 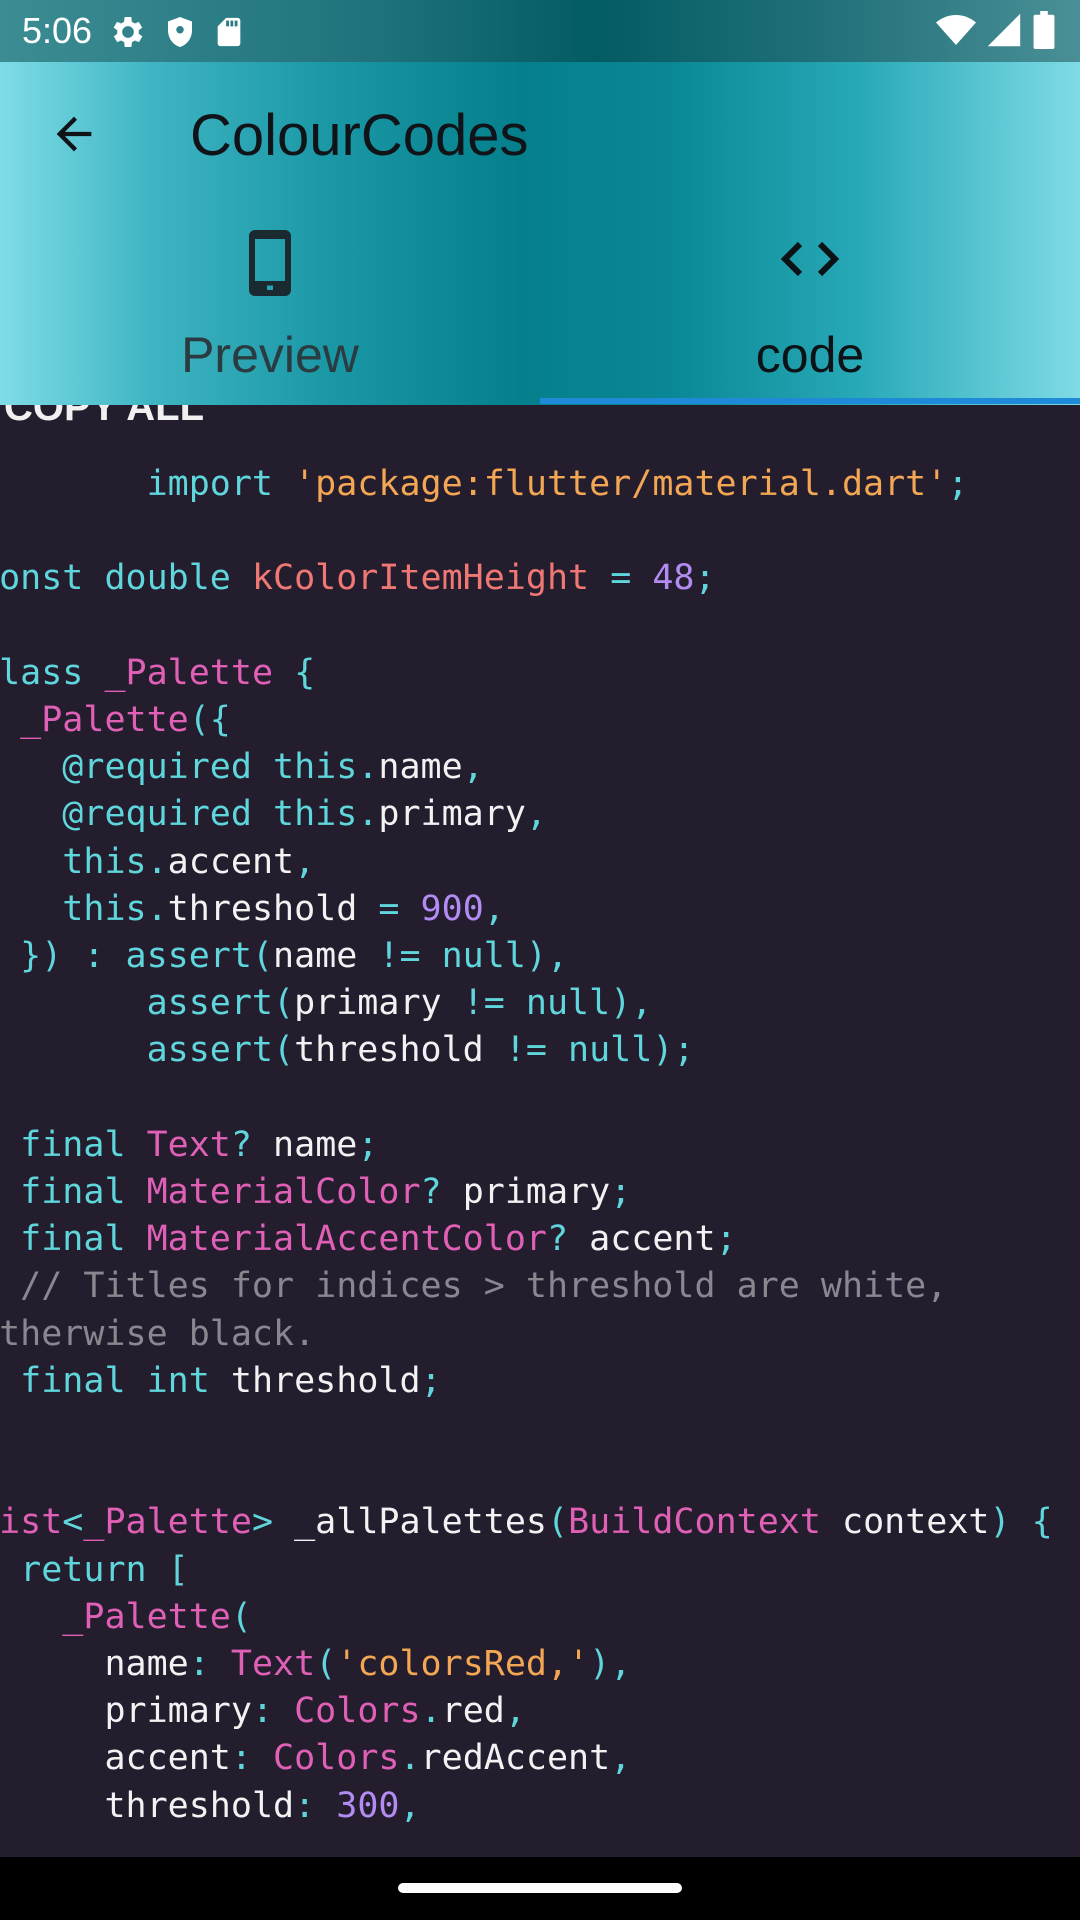 What do you see at coordinates (209, 720) in the screenshot?
I see `code-token: ({` at bounding box center [209, 720].